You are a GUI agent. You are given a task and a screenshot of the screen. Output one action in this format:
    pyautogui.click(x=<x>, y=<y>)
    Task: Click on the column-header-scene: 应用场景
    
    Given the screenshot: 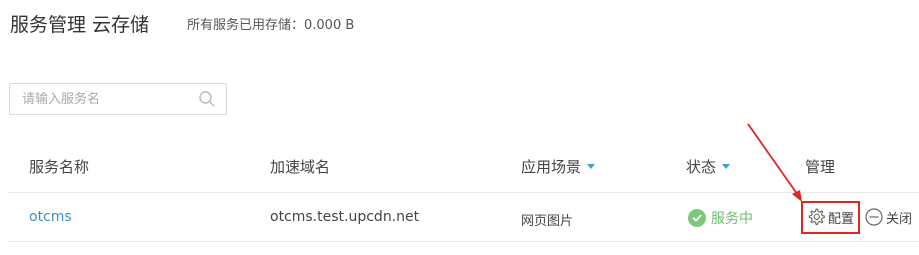 What is the action you would take?
    pyautogui.click(x=558, y=166)
    